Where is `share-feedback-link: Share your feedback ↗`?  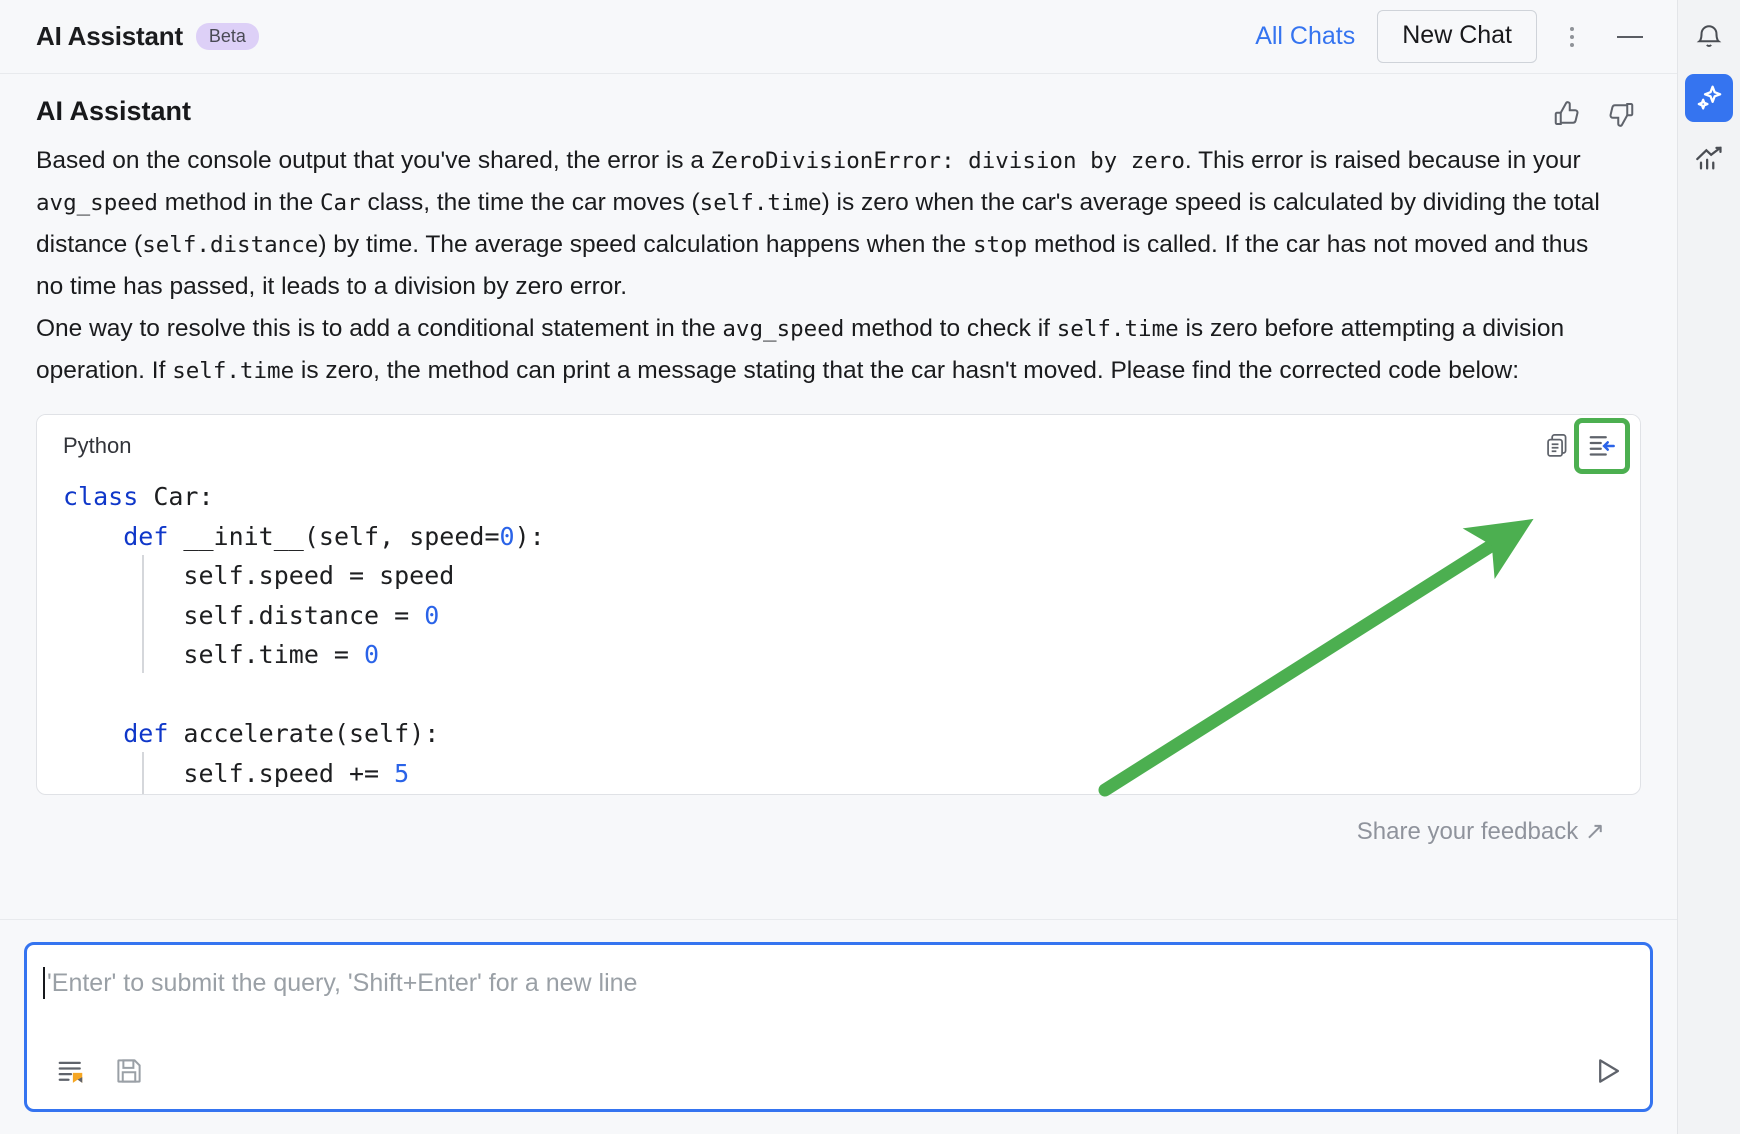
share-feedback-link: Share your feedback ↗ is located at coordinates (1481, 831).